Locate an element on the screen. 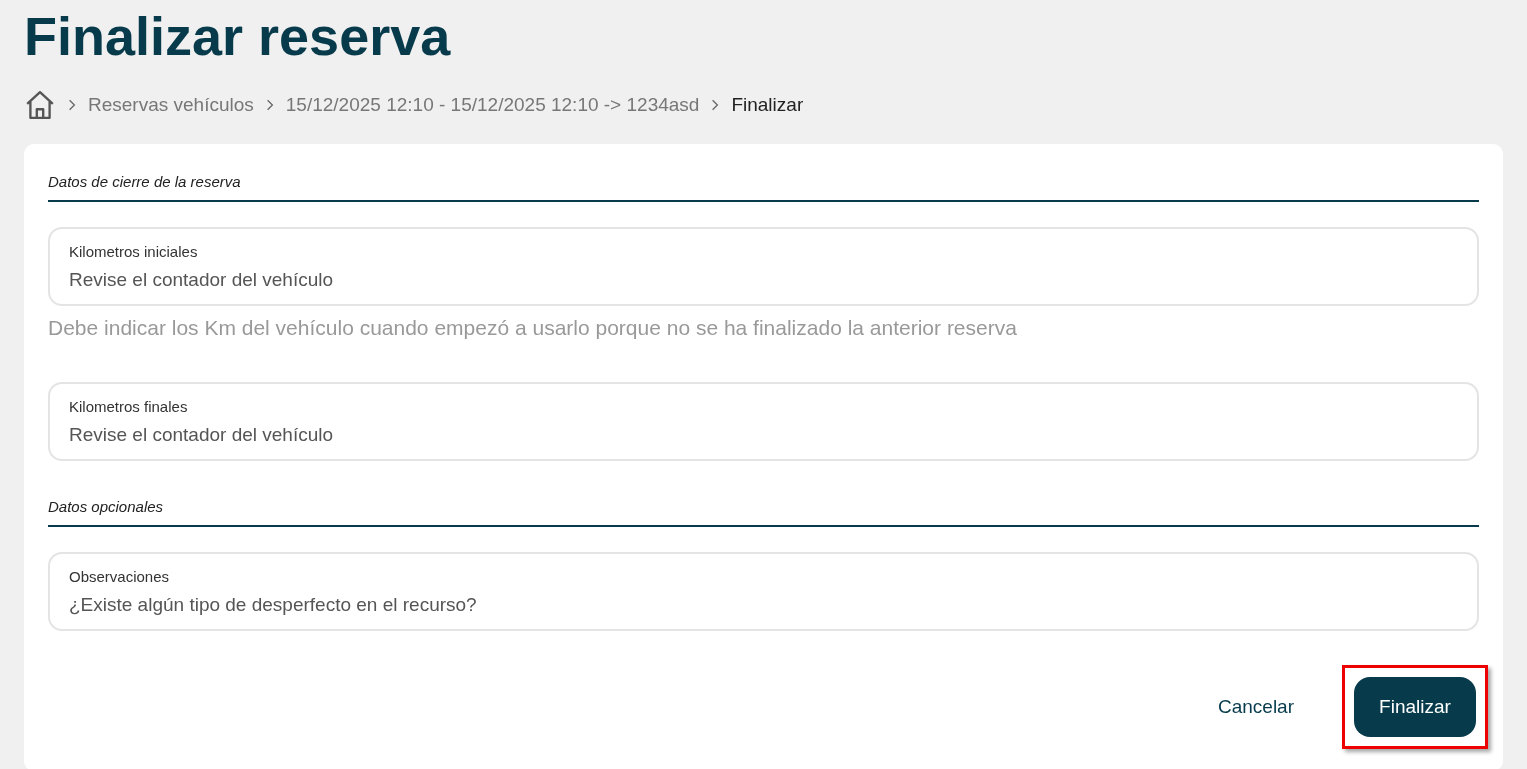  breadcrumb-link: 15/12/2025 12:10 - 15/12/2025 12:10 -> 1234asd is located at coordinates (492, 105).